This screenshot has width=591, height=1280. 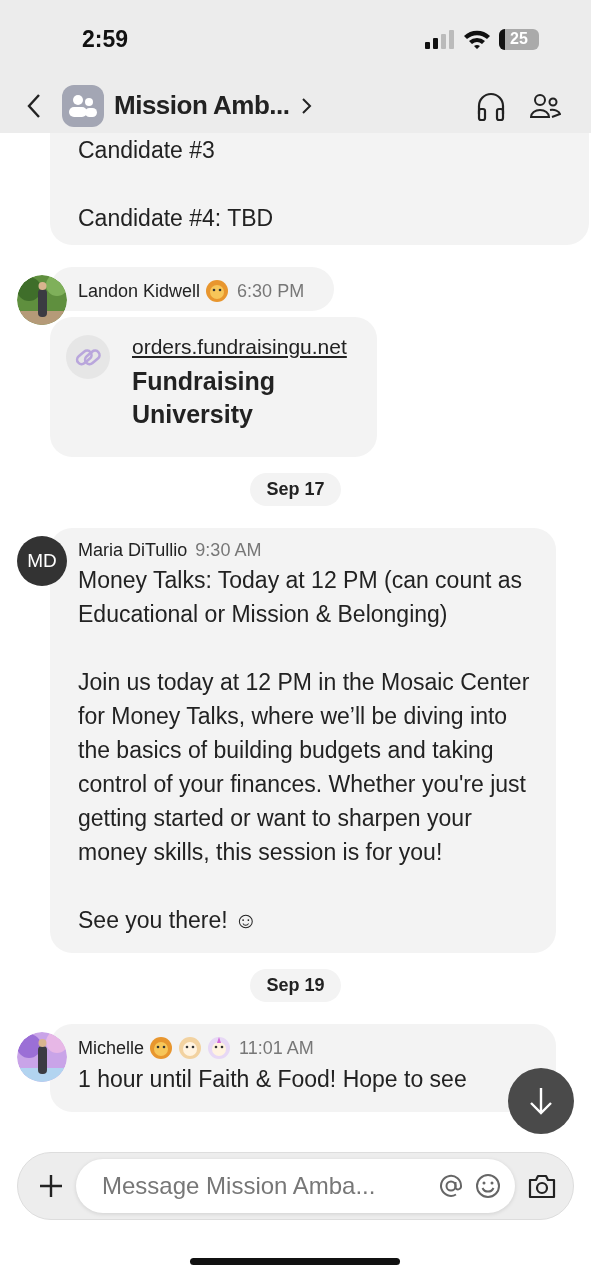 I want to click on message-time: 9:30 AM, so click(x=228, y=550).